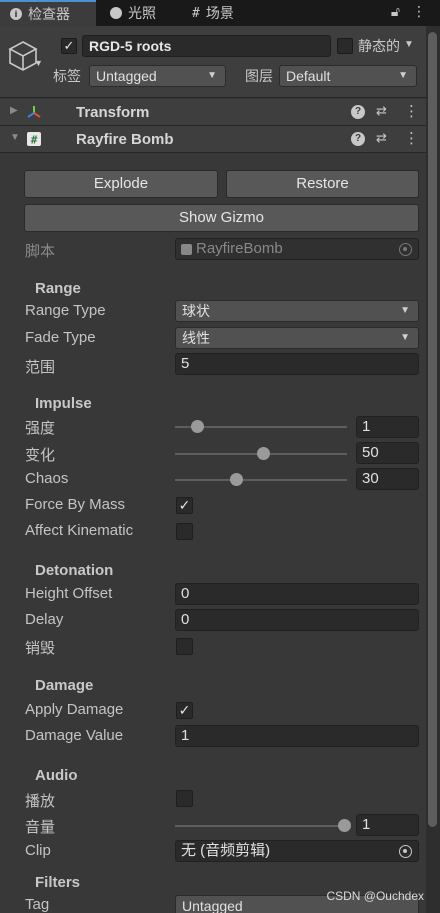  What do you see at coordinates (65, 310) in the screenshot?
I see `range-type-label: Range Type` at bounding box center [65, 310].